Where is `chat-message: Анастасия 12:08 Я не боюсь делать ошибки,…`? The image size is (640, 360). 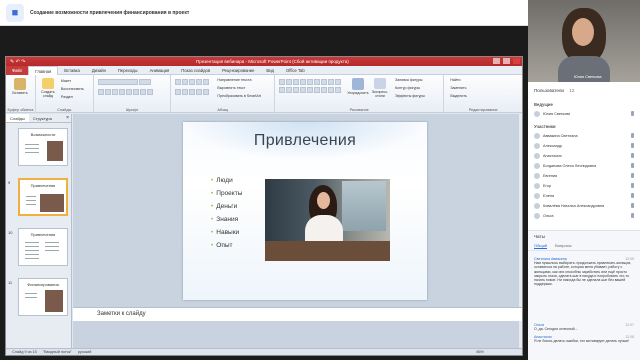 chat-message: Анастасия 12:08 Я не боюсь делать ошибки,… is located at coordinates (584, 339).